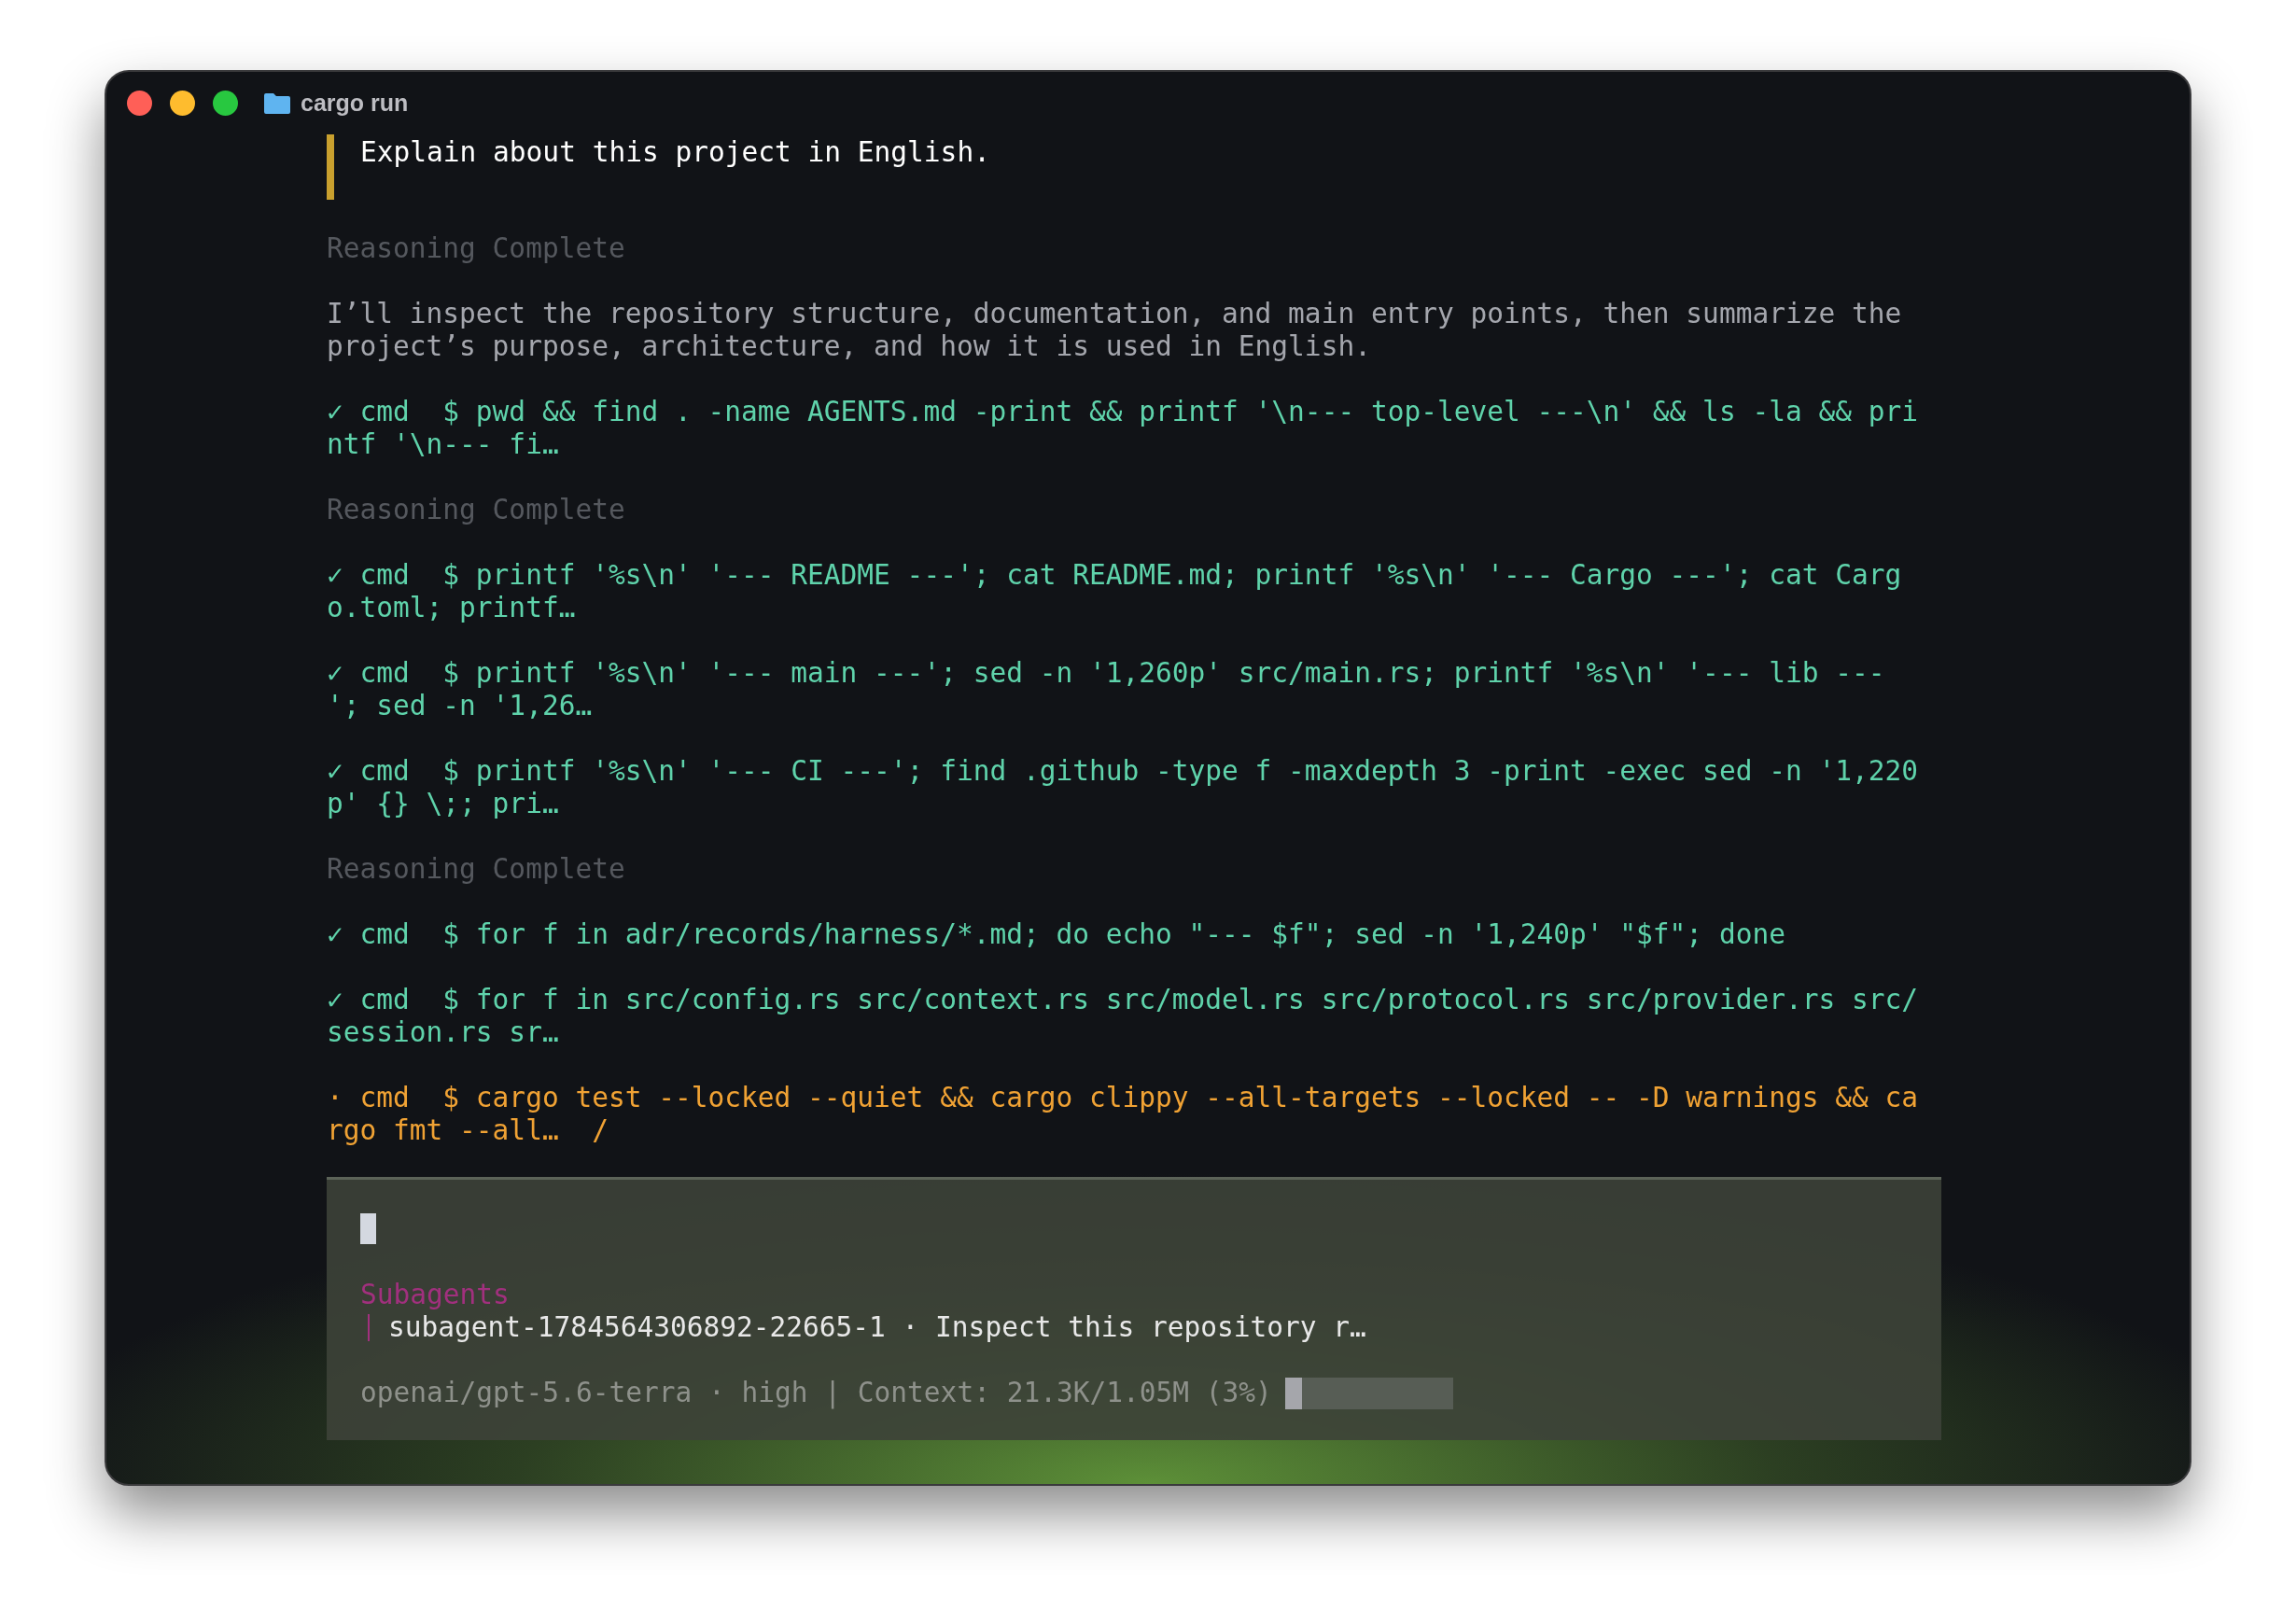 Image resolution: width=2296 pixels, height=1624 pixels. I want to click on text-cursor, so click(368, 1228).